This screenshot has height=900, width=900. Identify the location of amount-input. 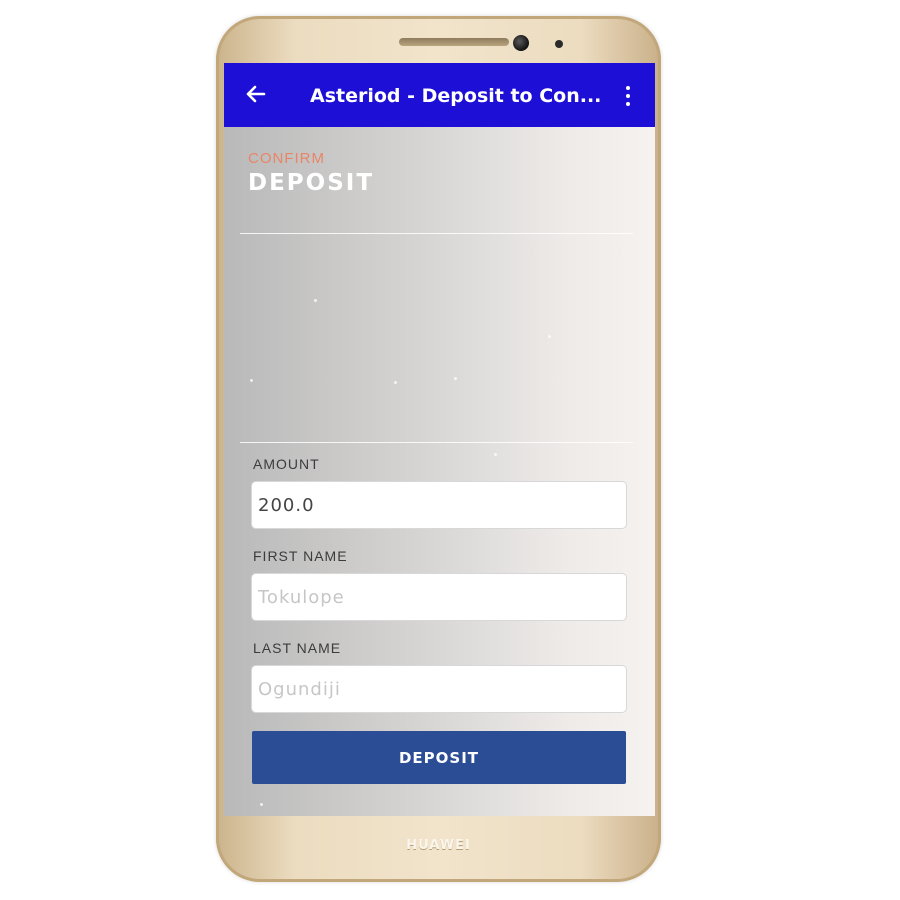
(439, 505).